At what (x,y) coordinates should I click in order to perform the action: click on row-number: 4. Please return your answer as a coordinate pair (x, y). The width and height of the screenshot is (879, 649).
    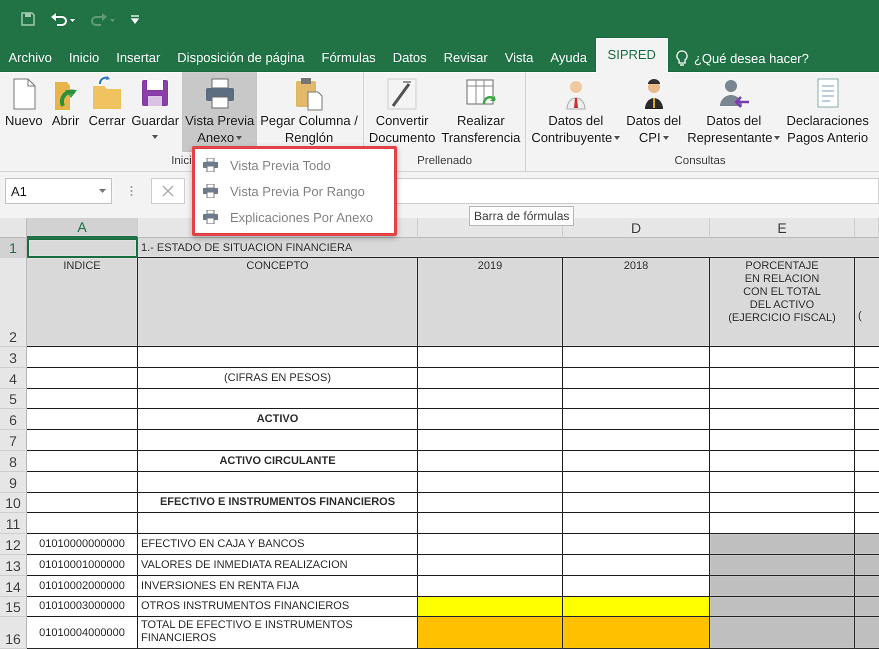
    Looking at the image, I should click on (13, 378).